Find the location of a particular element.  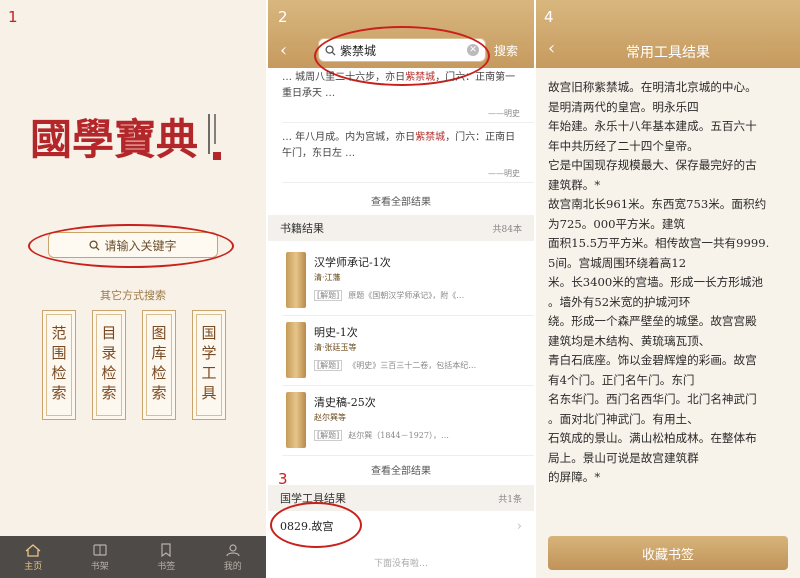

book-author: 清·张廷玉等 is located at coordinates (335, 347).